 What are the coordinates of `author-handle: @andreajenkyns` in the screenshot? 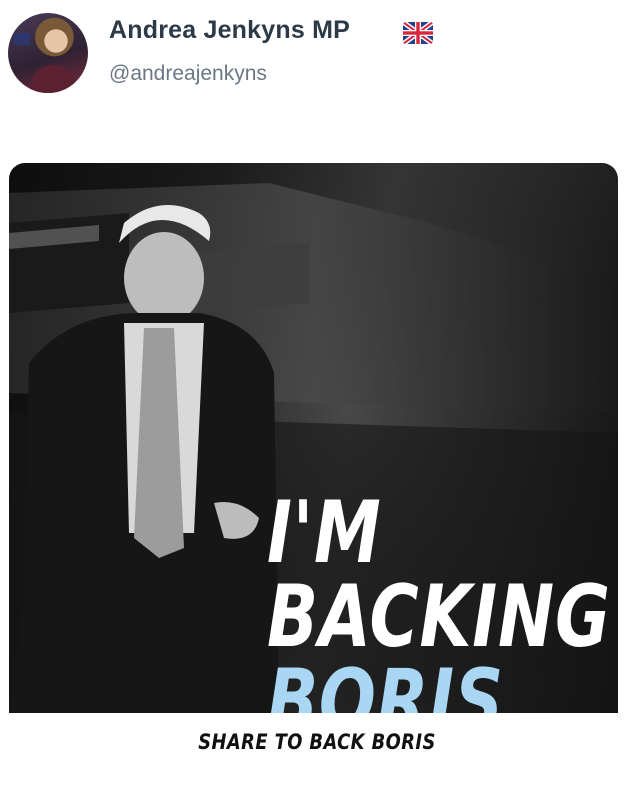 It's located at (188, 74).